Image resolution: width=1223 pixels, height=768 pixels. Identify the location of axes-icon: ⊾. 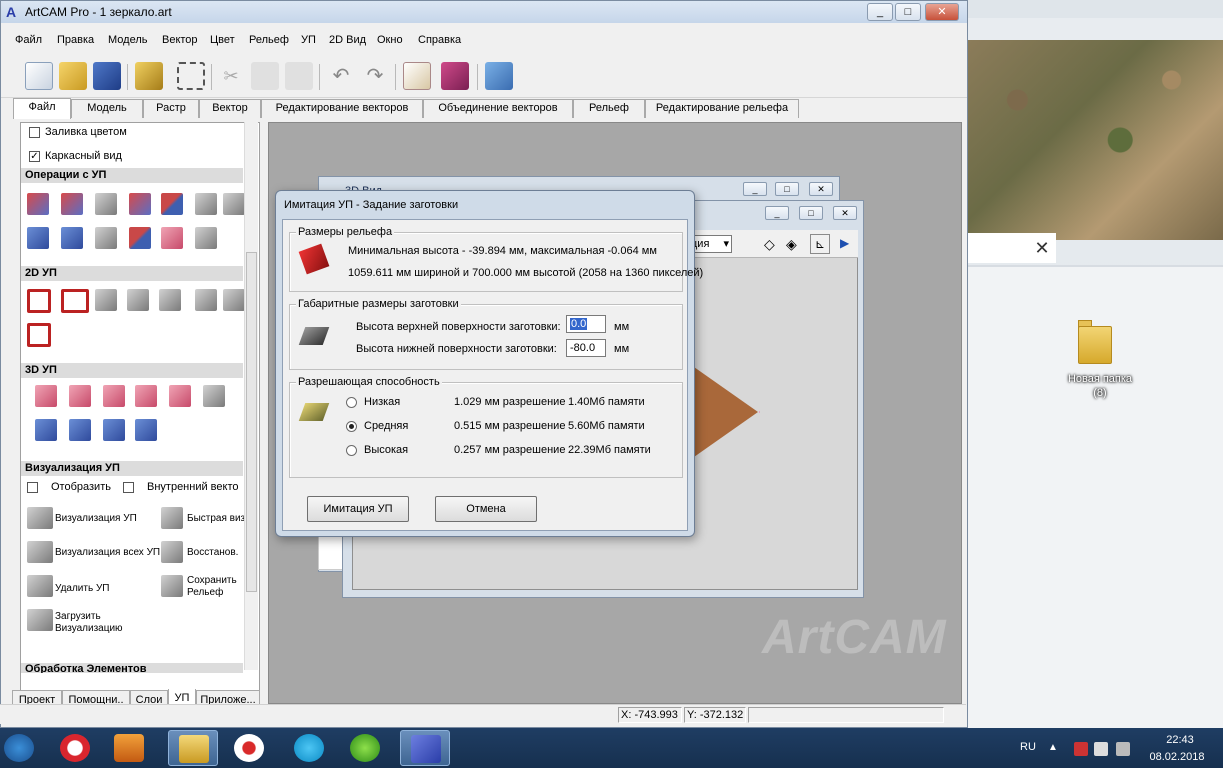
(820, 244).